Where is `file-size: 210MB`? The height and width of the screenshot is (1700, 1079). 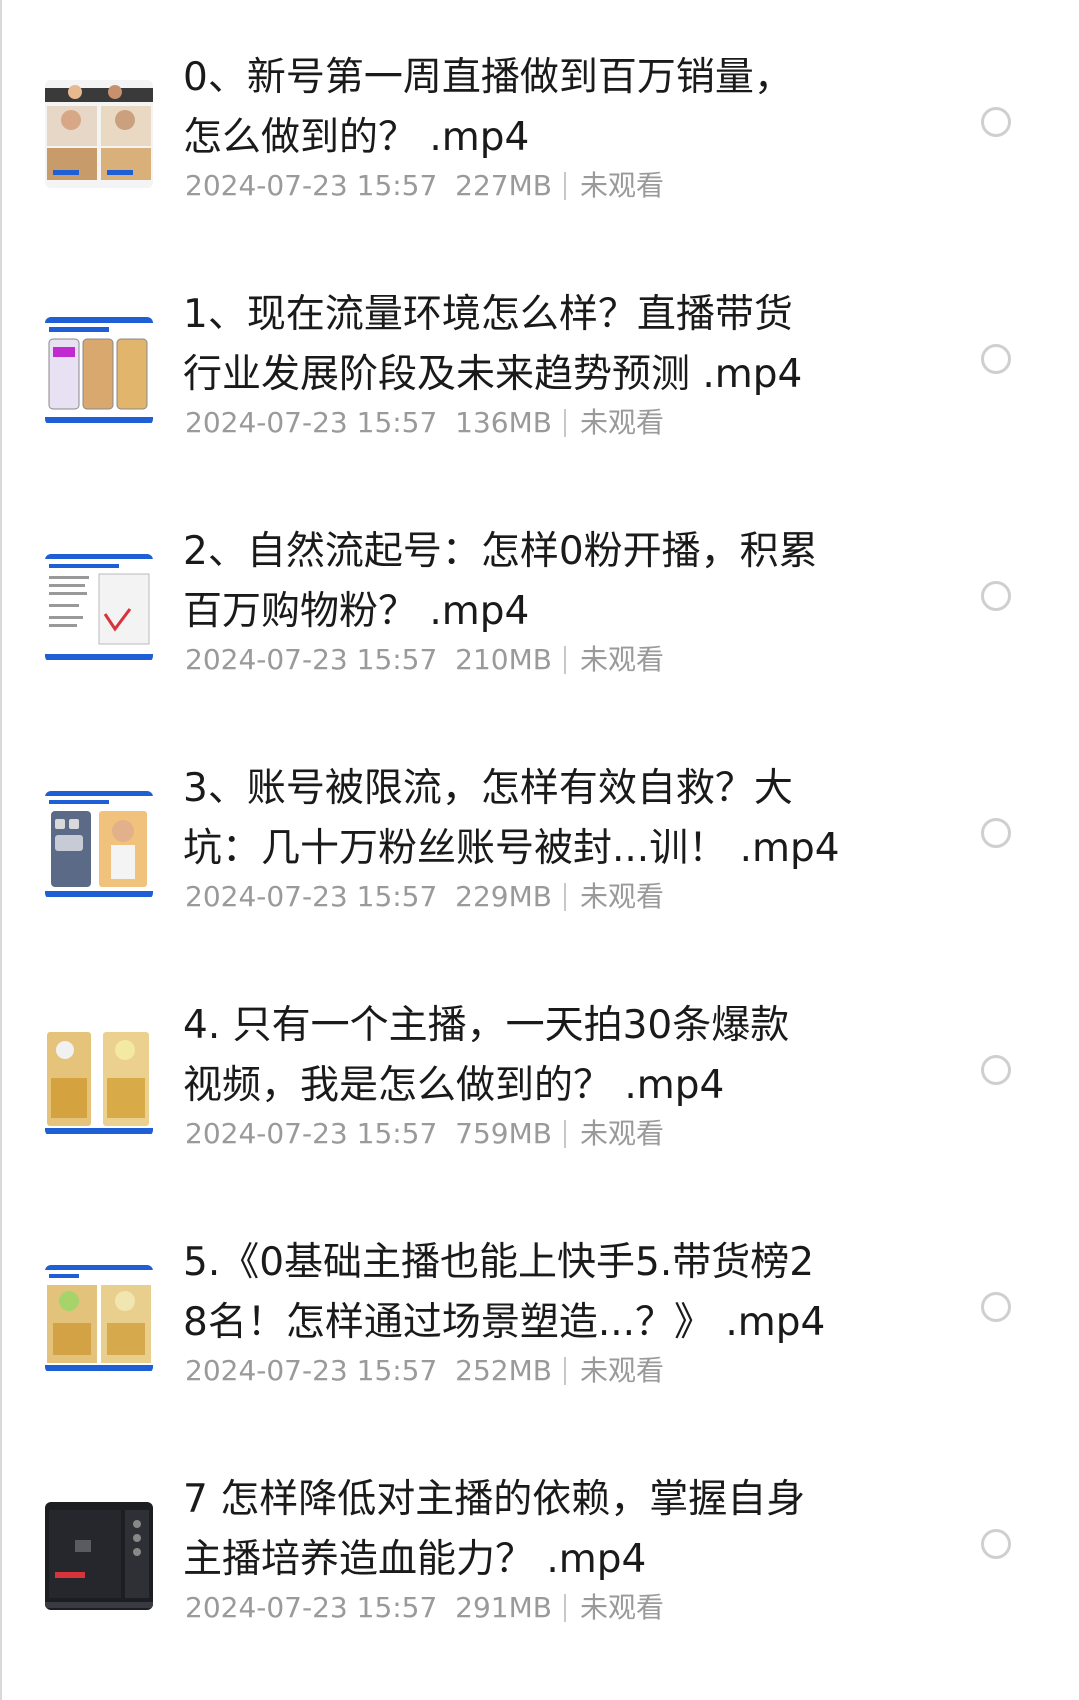 file-size: 210MB is located at coordinates (503, 659).